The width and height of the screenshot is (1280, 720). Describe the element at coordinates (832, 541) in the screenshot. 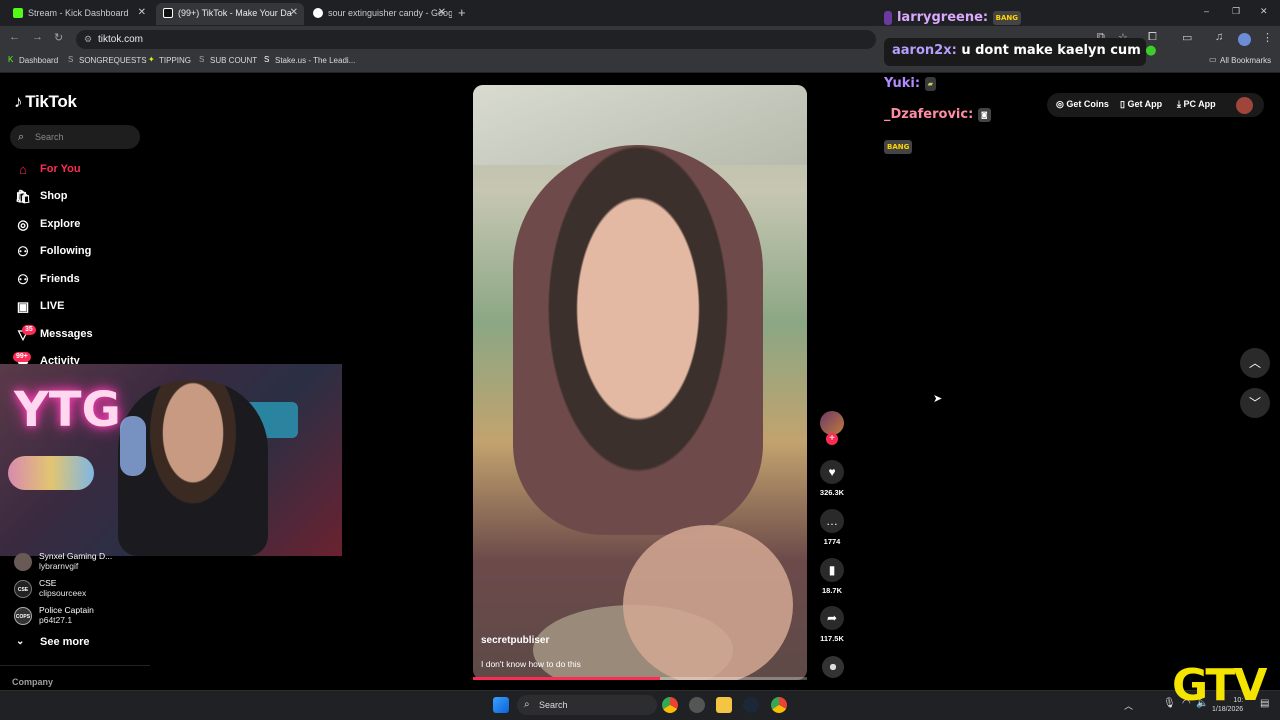

I see `comment-count: 1774` at that location.